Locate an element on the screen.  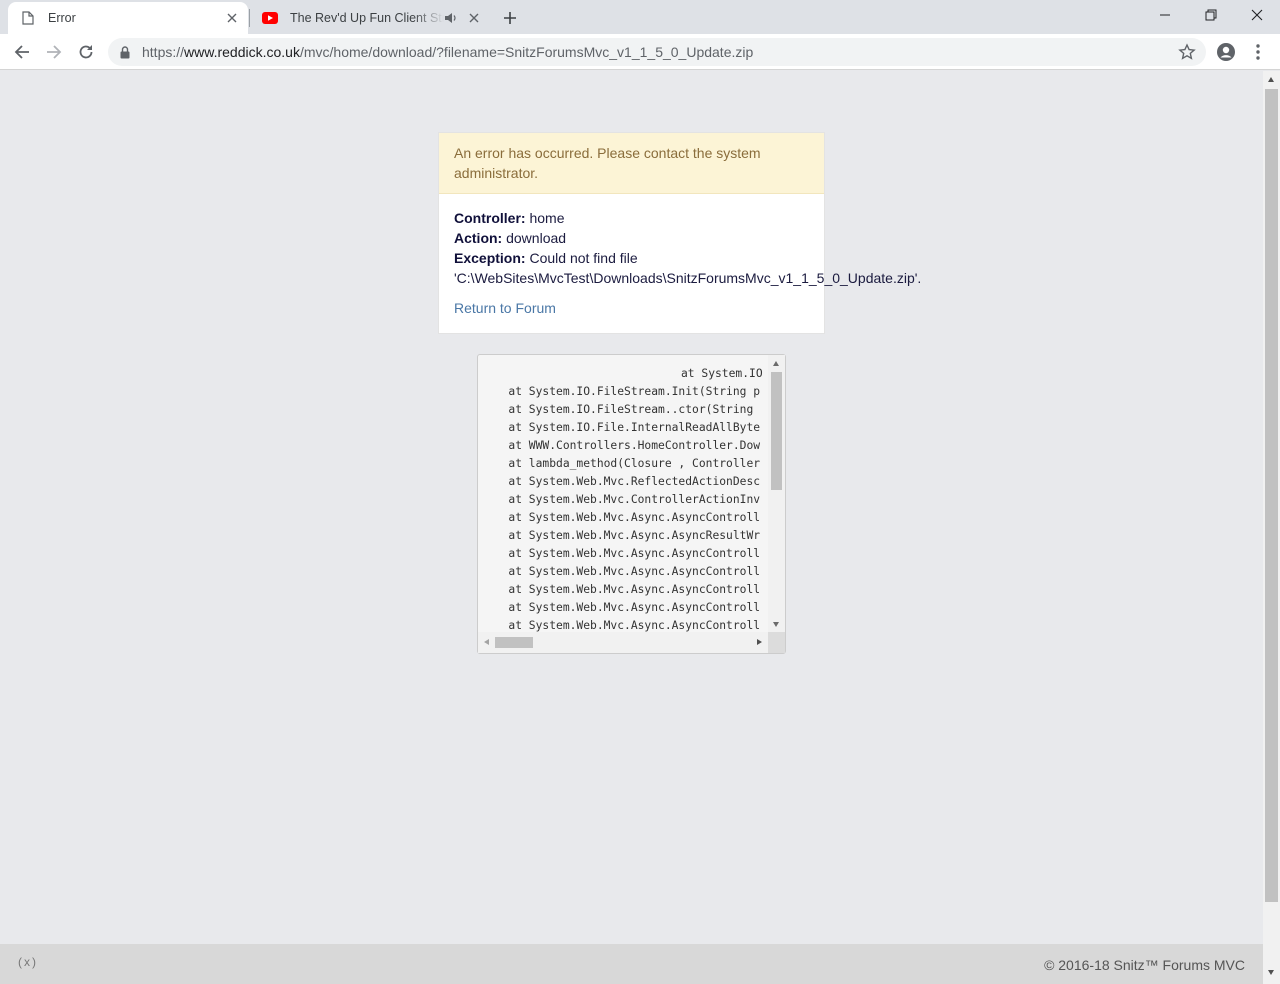
menu-icon is located at coordinates (1258, 52).